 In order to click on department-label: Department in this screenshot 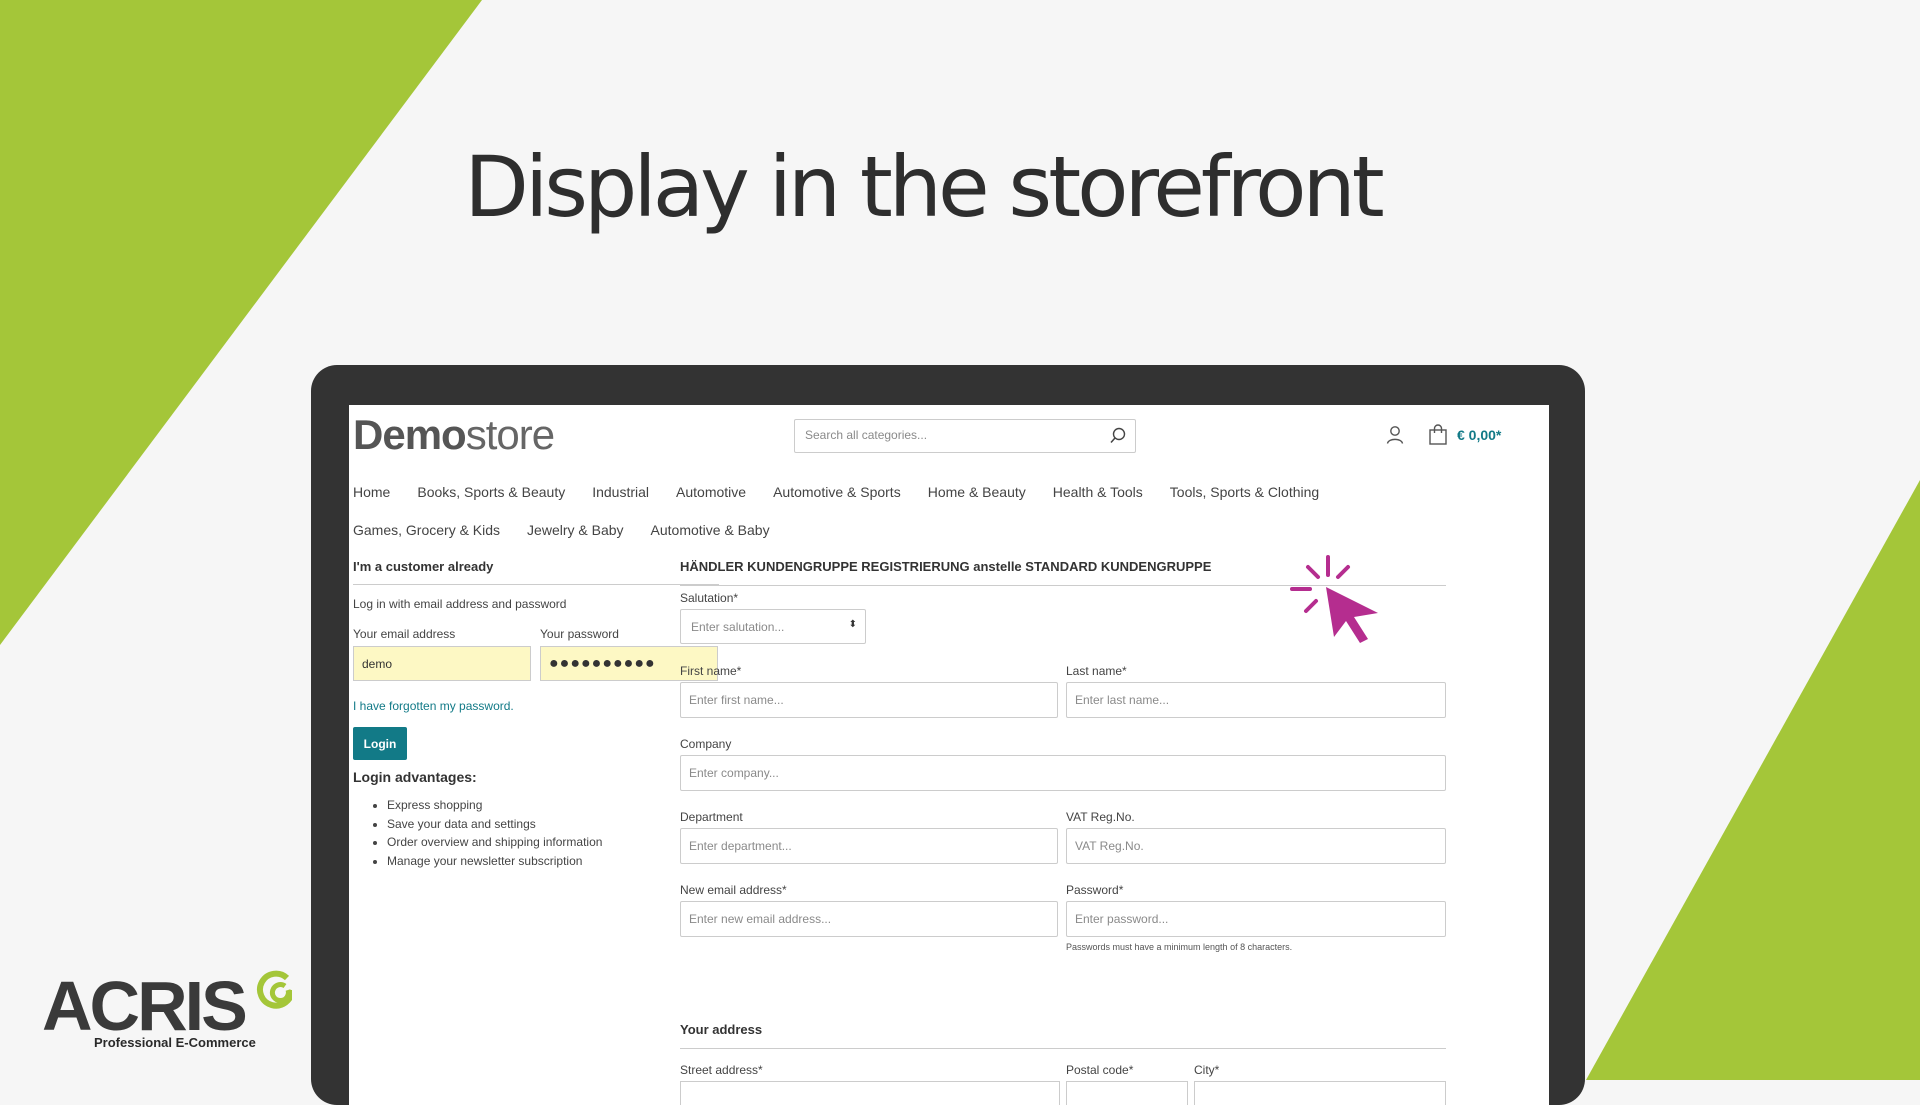, I will do `click(711, 817)`.